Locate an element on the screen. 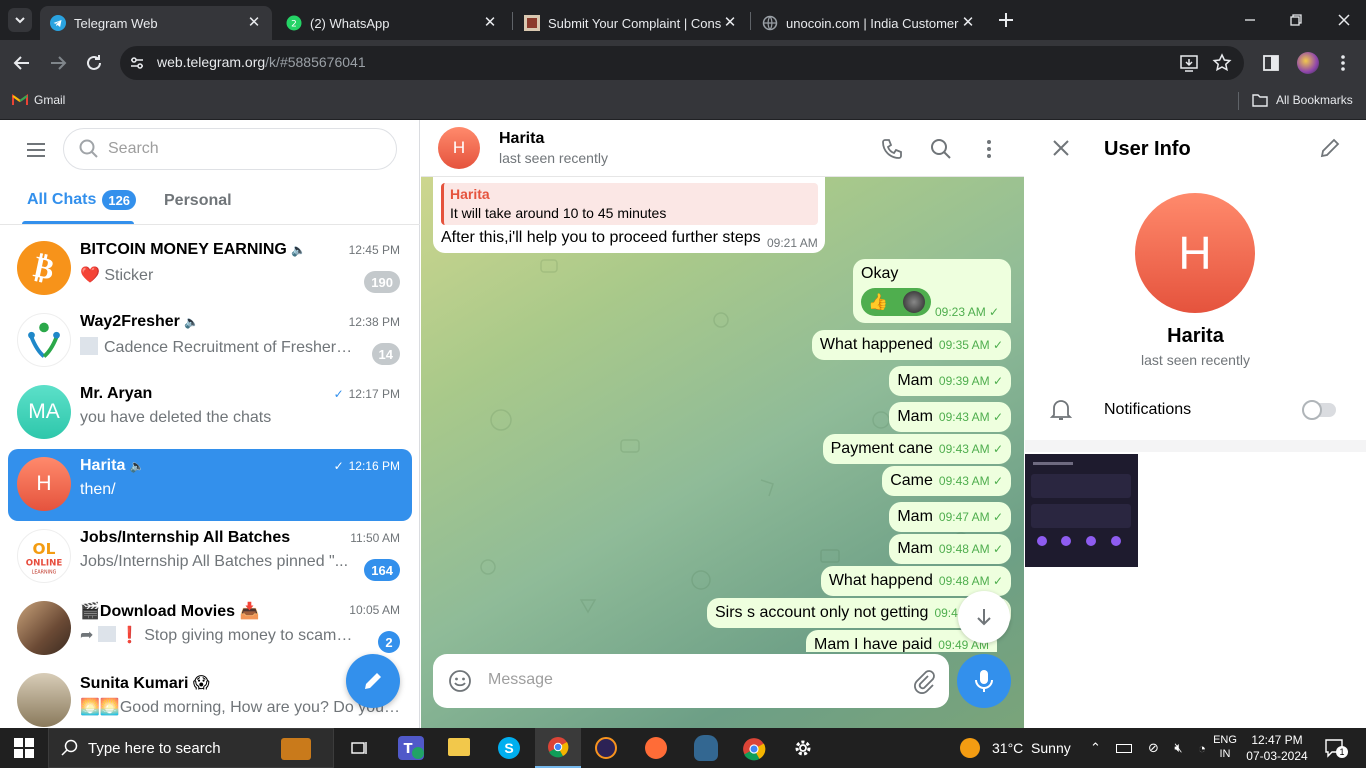 The image size is (1366, 768). bookmark-gmail: Gmail is located at coordinates (38, 100).